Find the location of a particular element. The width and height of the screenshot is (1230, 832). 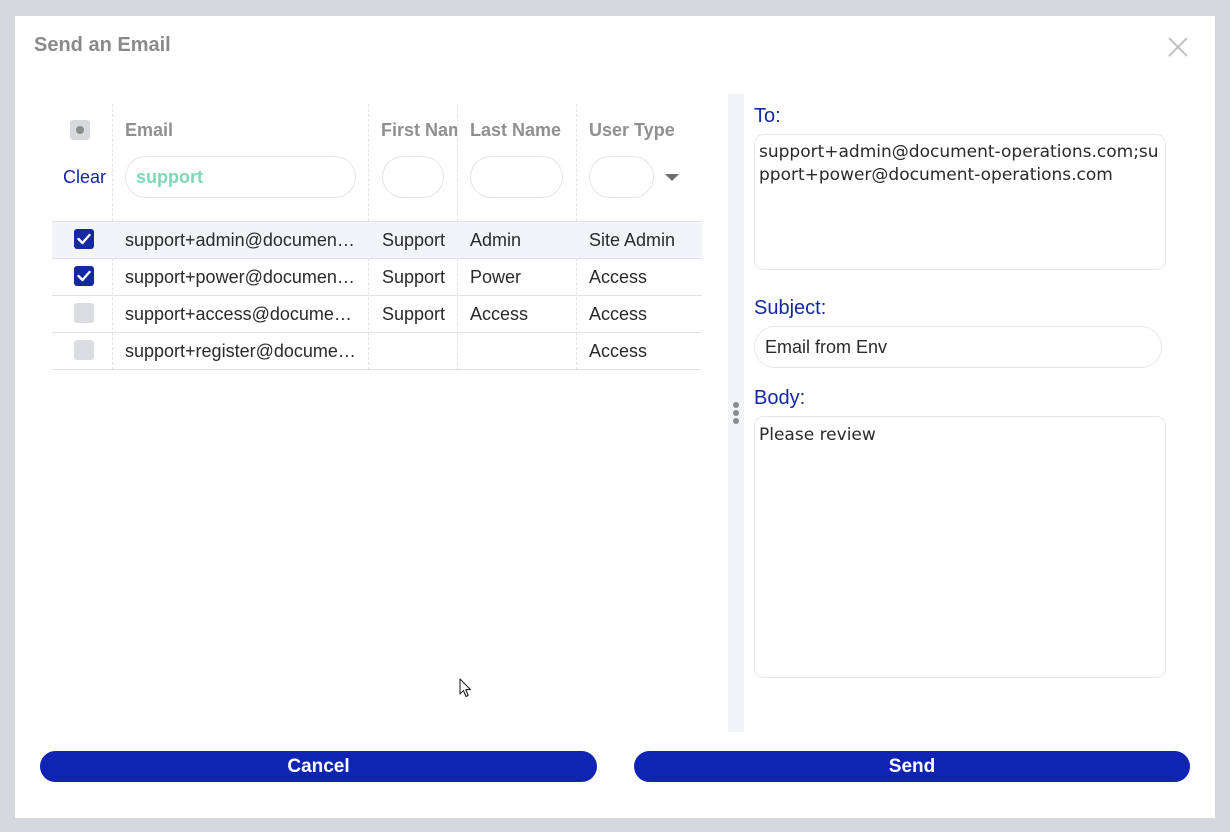

subject-field: Email from Env is located at coordinates (958, 347).